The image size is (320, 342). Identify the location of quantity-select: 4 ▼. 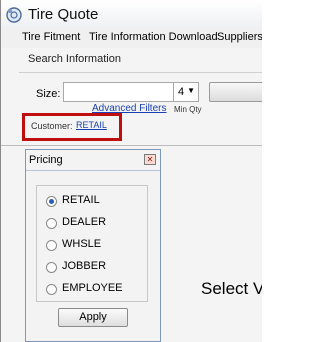
(186, 92).